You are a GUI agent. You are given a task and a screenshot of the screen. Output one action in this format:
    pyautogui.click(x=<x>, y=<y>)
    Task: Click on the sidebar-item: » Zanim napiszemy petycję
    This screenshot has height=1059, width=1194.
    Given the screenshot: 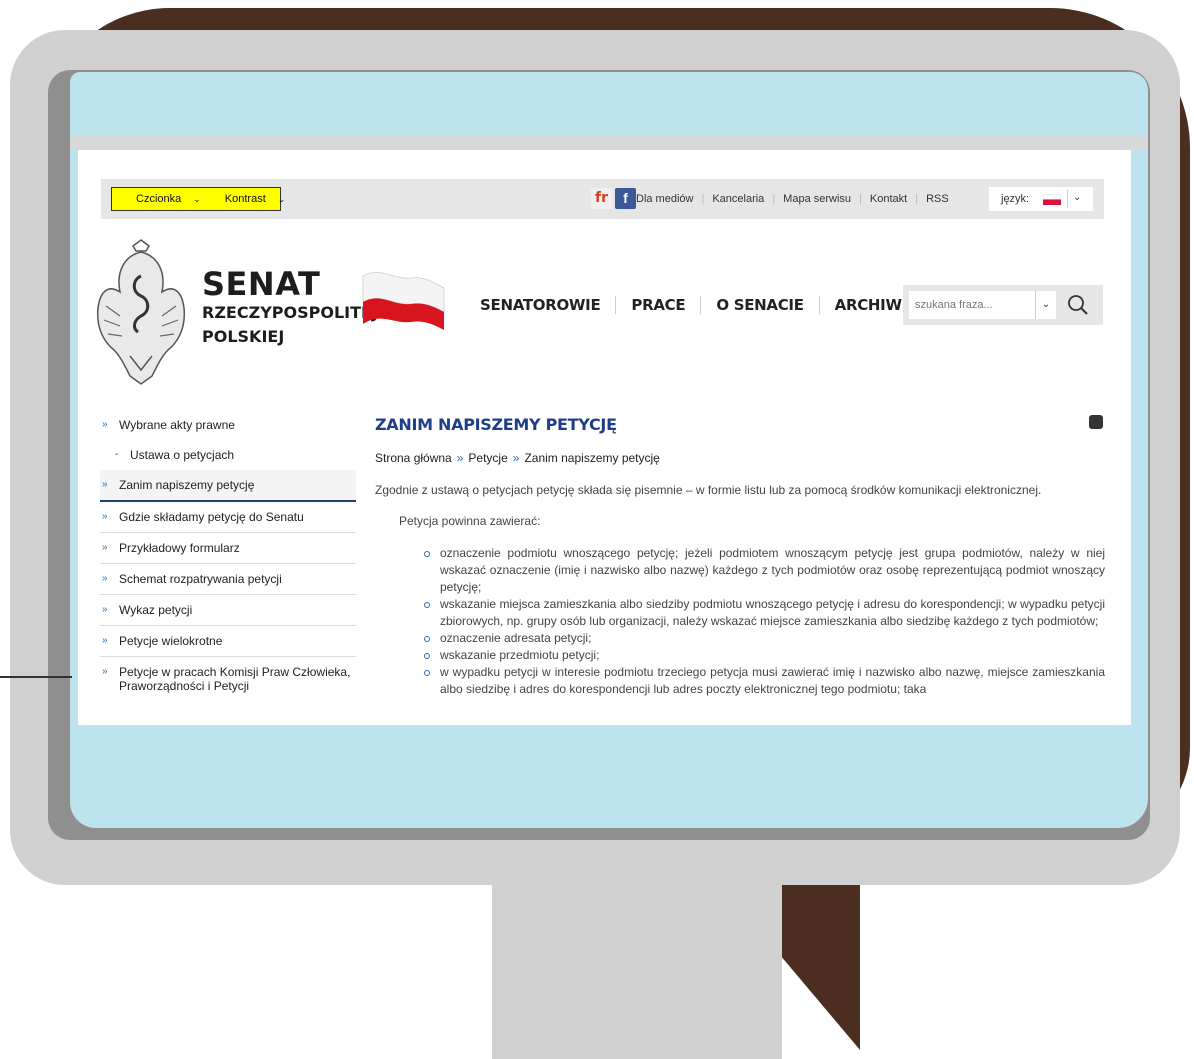 What is the action you would take?
    pyautogui.click(x=228, y=486)
    